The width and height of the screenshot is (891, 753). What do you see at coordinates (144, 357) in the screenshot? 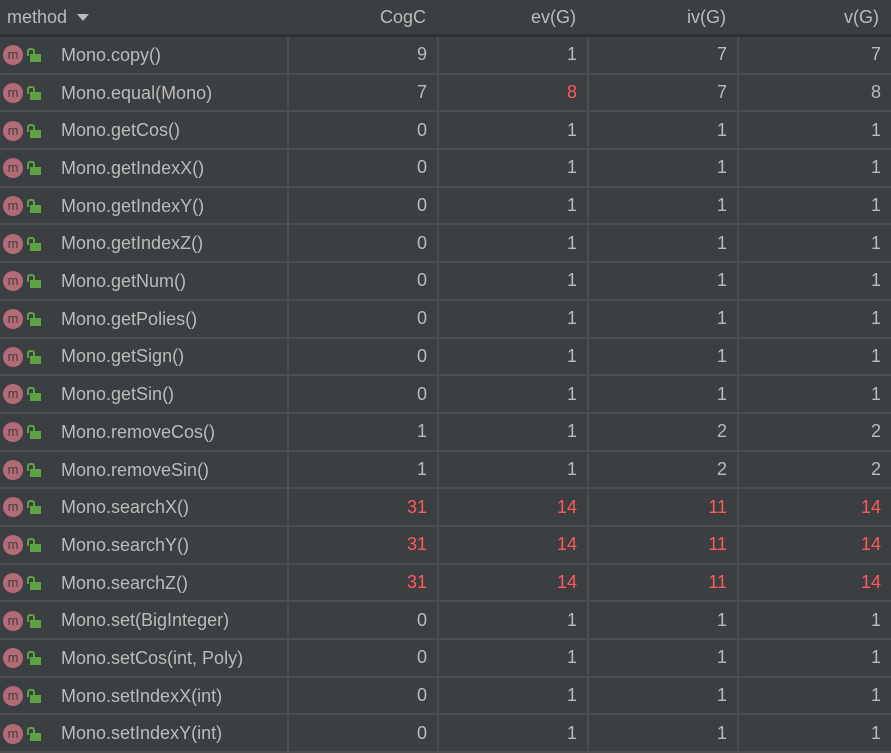
I see `method-cell: m Mono.getSign()` at bounding box center [144, 357].